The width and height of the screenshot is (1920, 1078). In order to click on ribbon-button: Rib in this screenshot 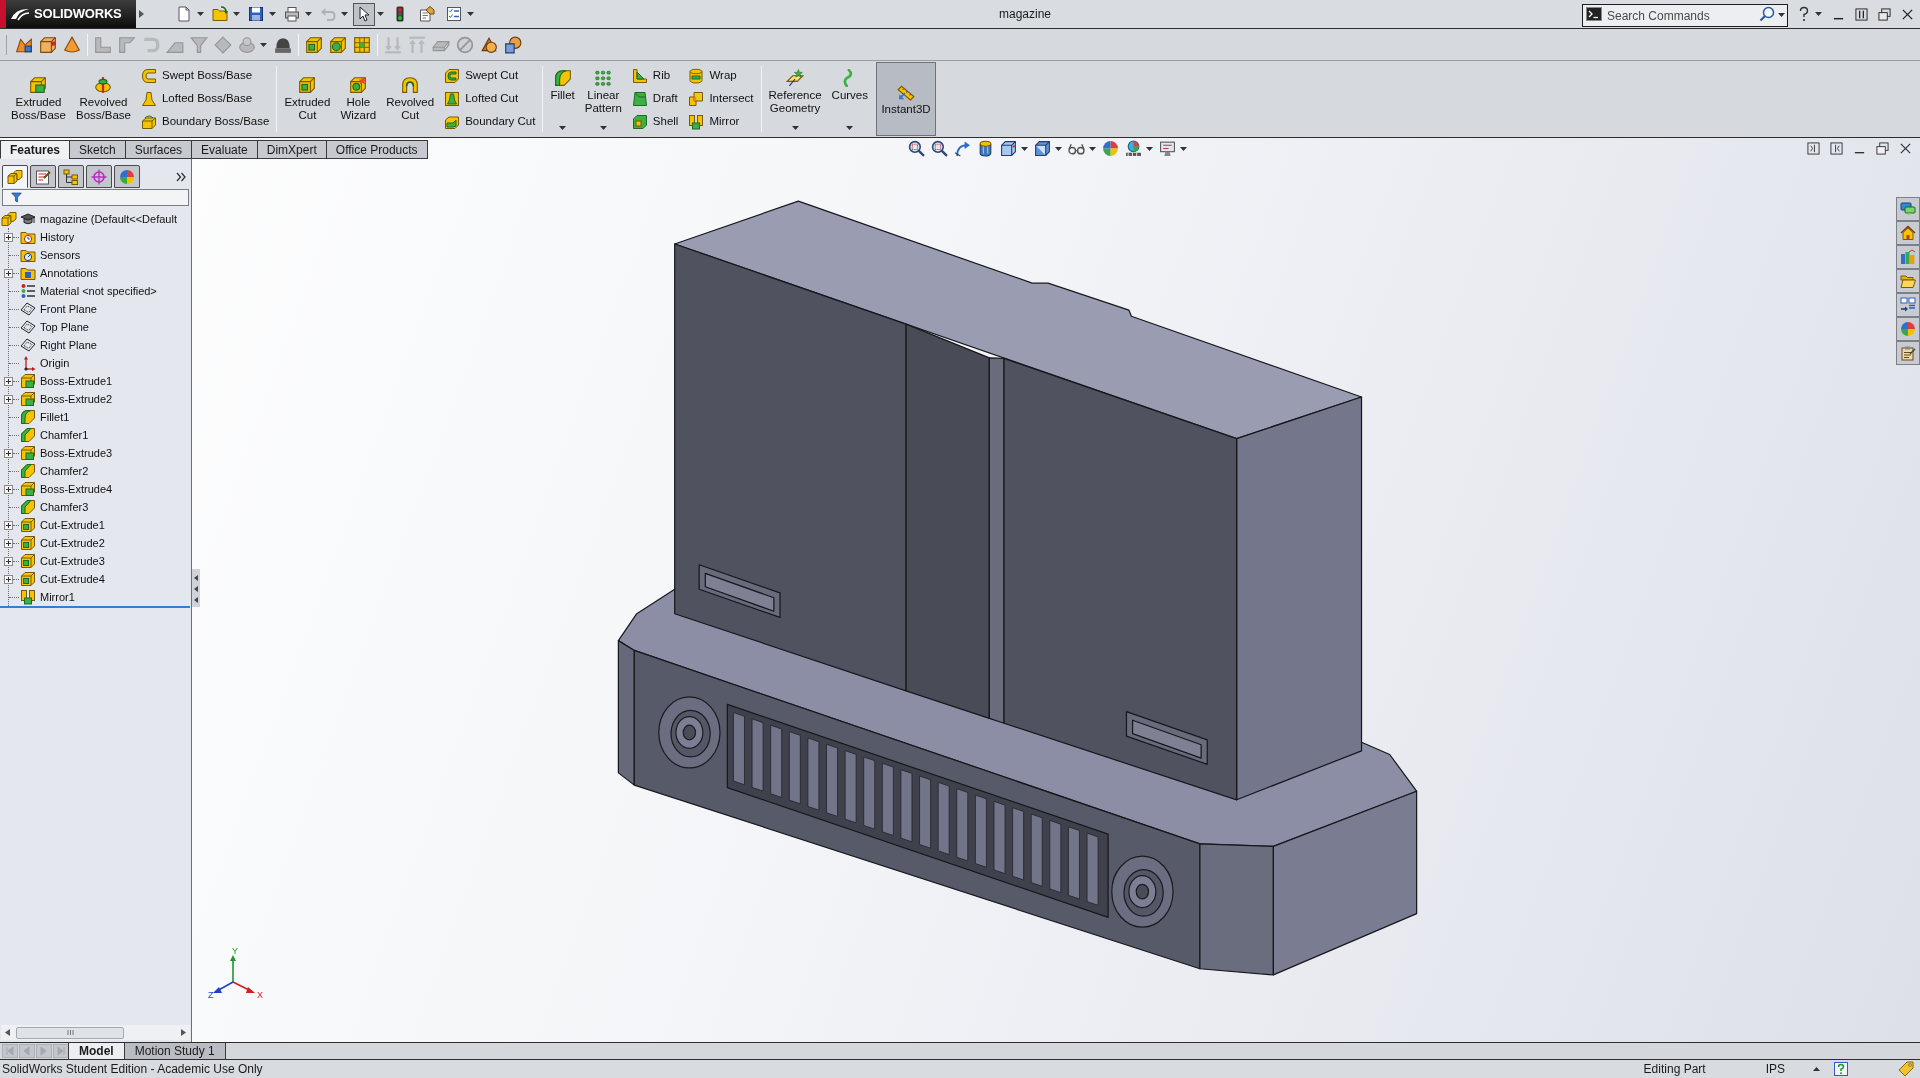, I will do `click(655, 76)`.